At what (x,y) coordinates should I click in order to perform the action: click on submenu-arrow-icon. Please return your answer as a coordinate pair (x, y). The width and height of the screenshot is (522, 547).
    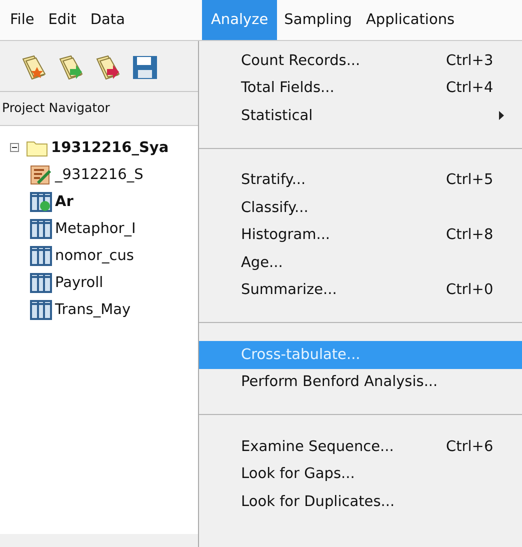
    Looking at the image, I should click on (501, 115).